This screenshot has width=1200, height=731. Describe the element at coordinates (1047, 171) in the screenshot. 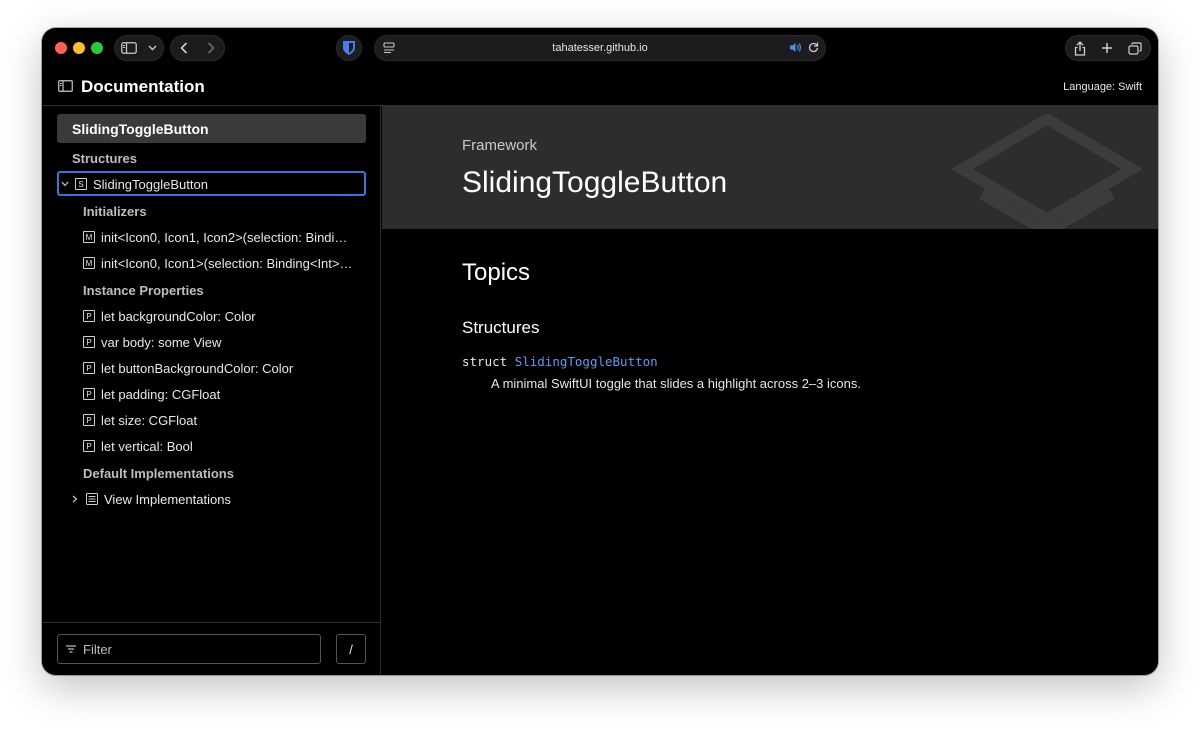

I see `framework-icon` at that location.